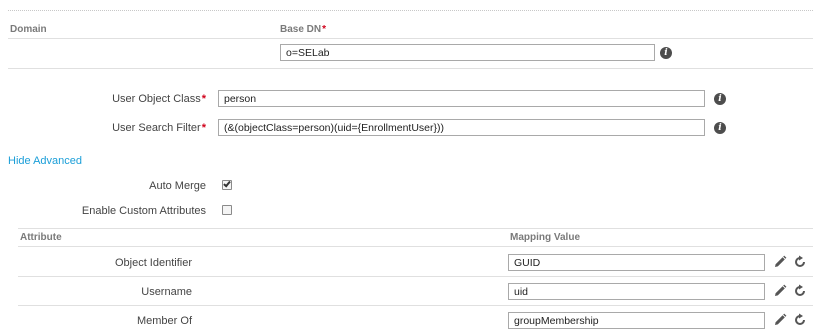 The height and width of the screenshot is (334, 813). What do you see at coordinates (461, 127) in the screenshot?
I see `user-search-filter-input` at bounding box center [461, 127].